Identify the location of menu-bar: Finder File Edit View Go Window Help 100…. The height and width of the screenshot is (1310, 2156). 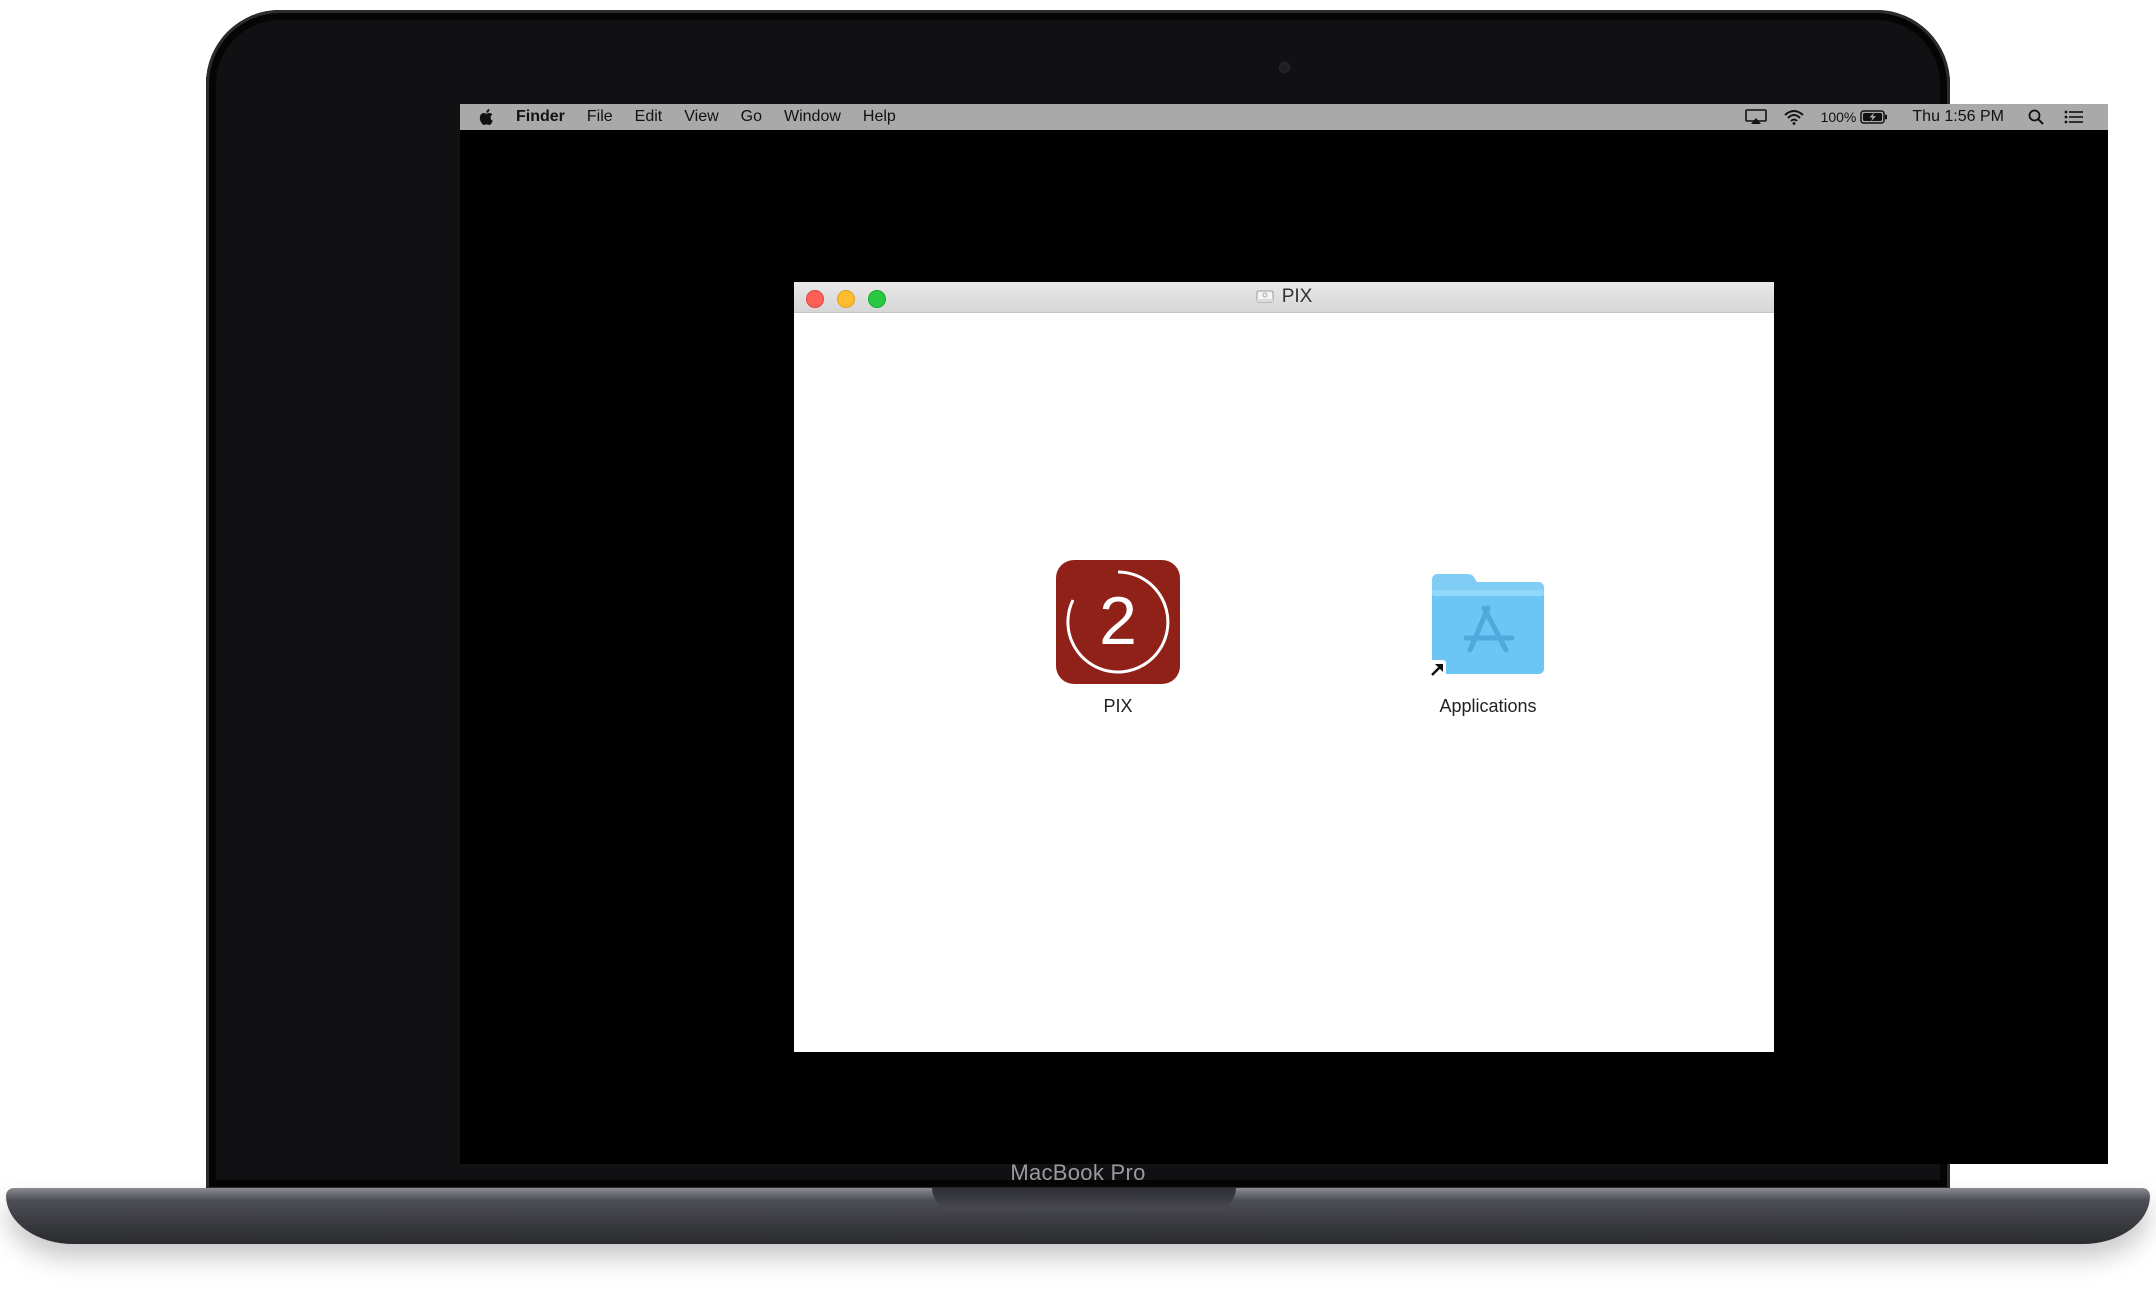
(1284, 117).